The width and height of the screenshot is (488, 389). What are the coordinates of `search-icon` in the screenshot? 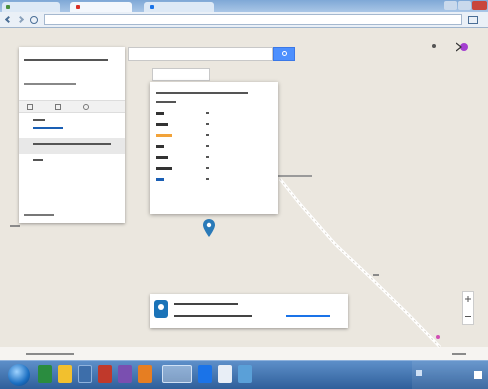 It's located at (284, 53).